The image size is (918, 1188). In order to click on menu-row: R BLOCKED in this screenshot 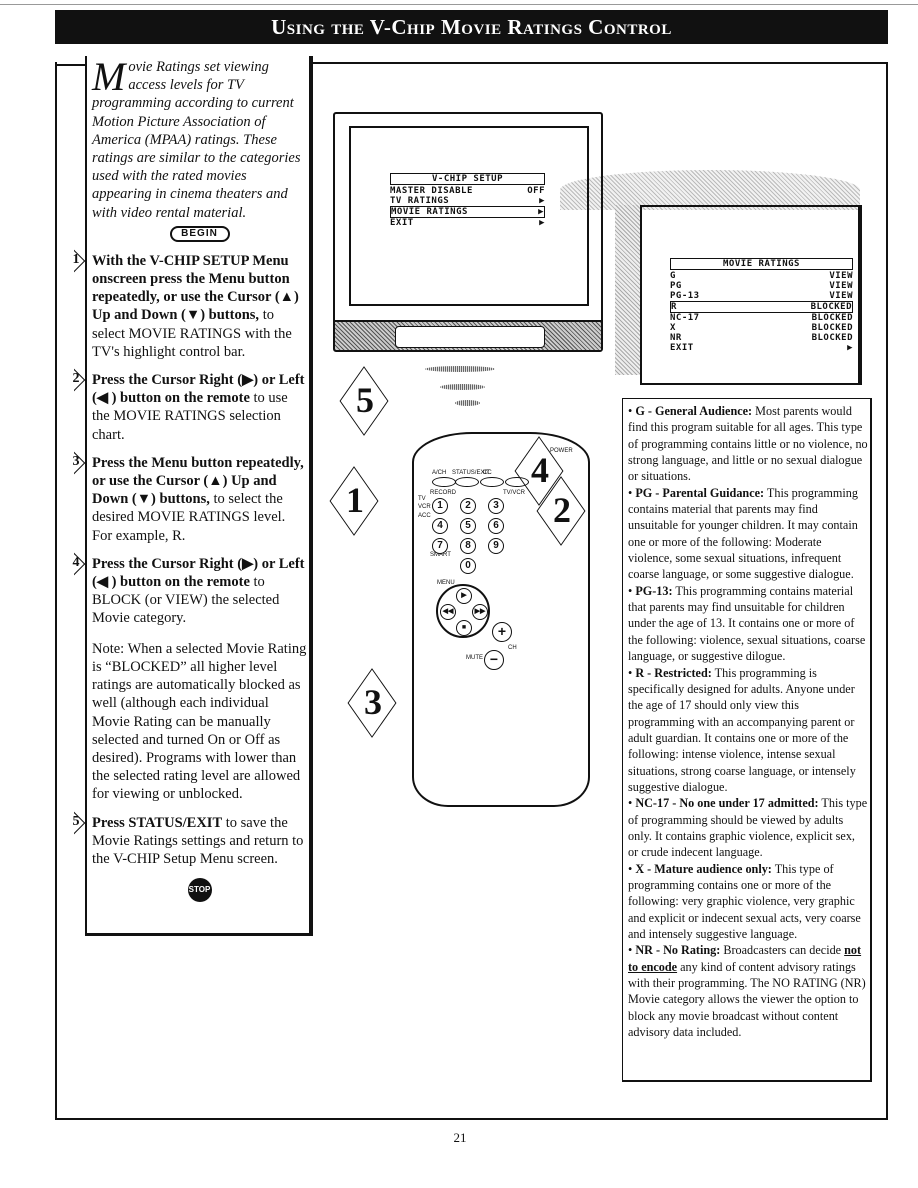, I will do `click(761, 307)`.